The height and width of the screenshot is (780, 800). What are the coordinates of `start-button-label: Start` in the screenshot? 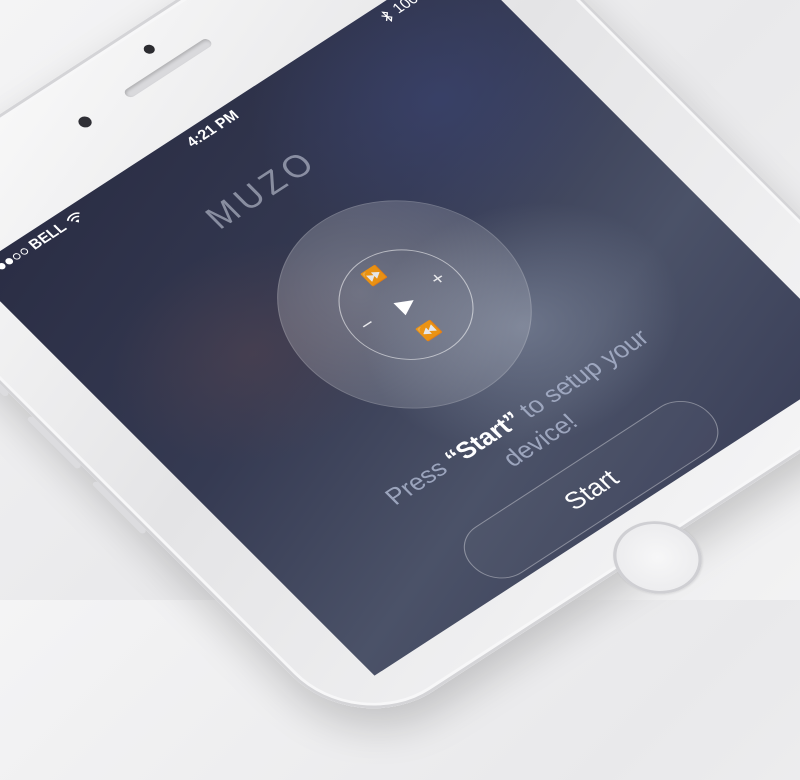 It's located at (590, 489).